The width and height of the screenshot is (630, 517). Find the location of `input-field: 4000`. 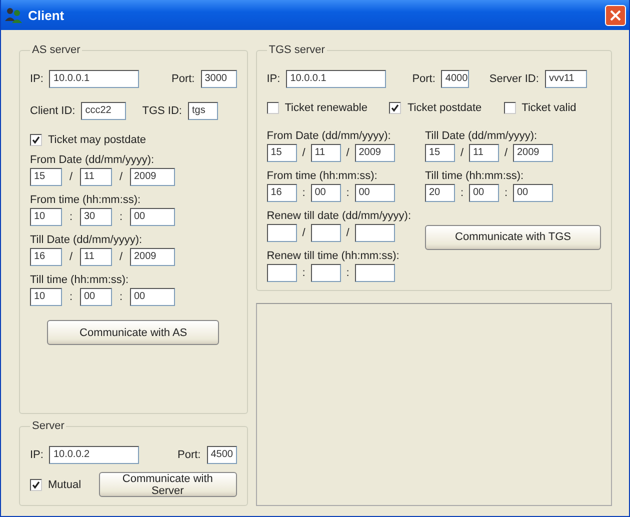

input-field: 4000 is located at coordinates (455, 79).